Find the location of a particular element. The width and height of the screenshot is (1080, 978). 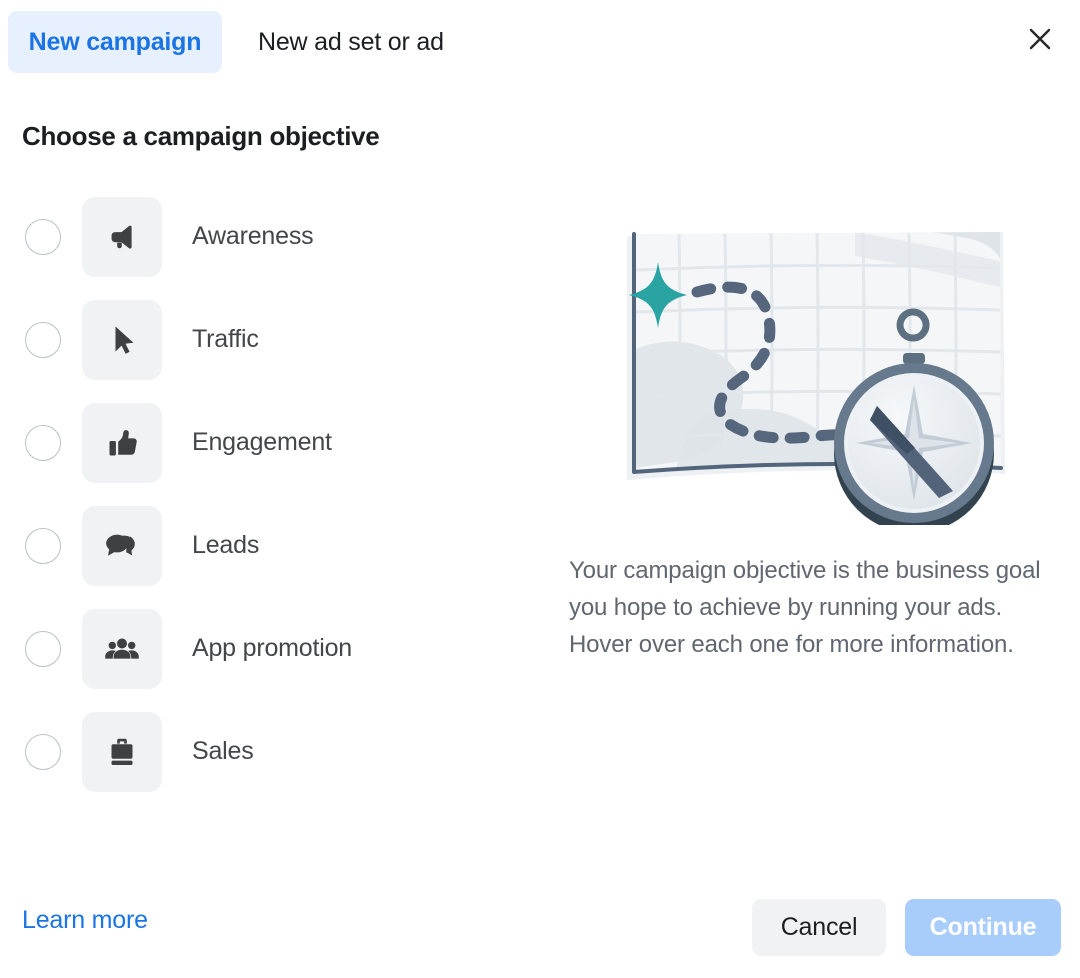

learn-more-link: Learn more is located at coordinates (85, 920).